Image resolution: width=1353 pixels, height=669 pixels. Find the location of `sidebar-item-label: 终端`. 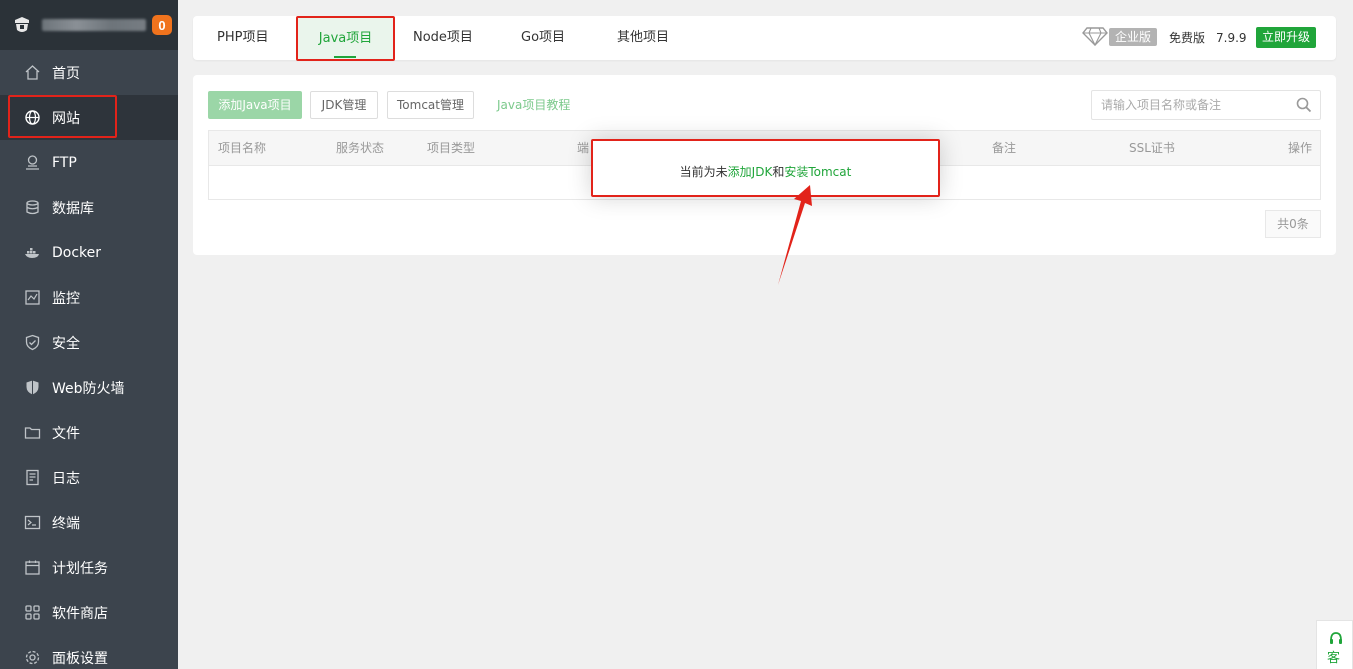

sidebar-item-label: 终端 is located at coordinates (66, 523).